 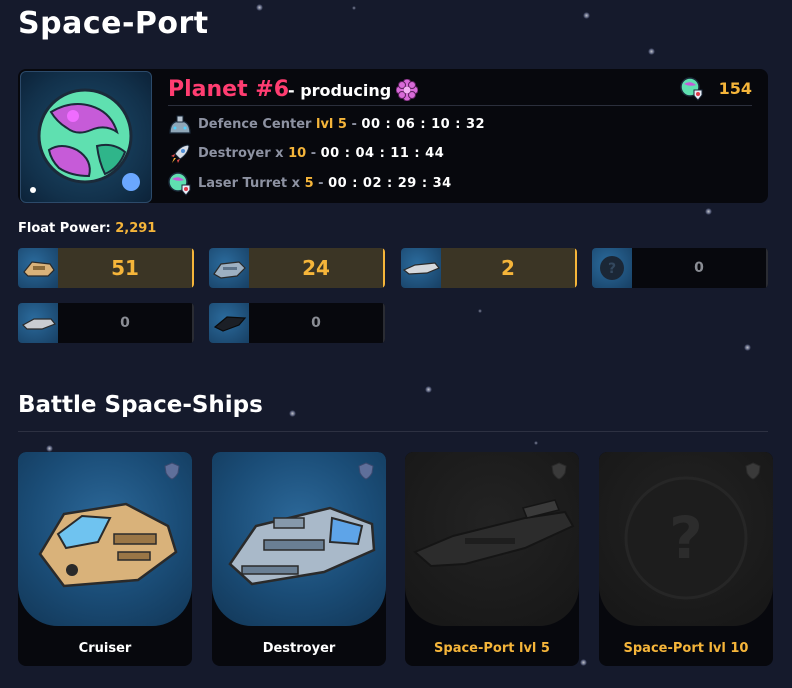 I want to click on ship-name: Space-Port lvl 10, so click(x=686, y=648).